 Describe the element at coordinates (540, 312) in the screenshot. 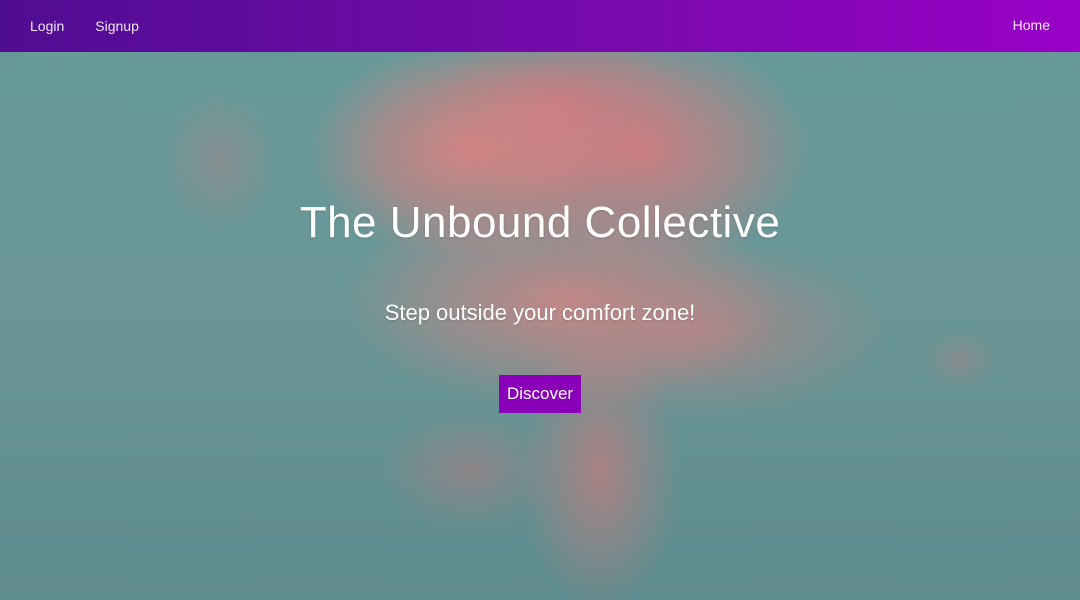

I see `hero-subtitle: Step outside your comfort zone!` at that location.